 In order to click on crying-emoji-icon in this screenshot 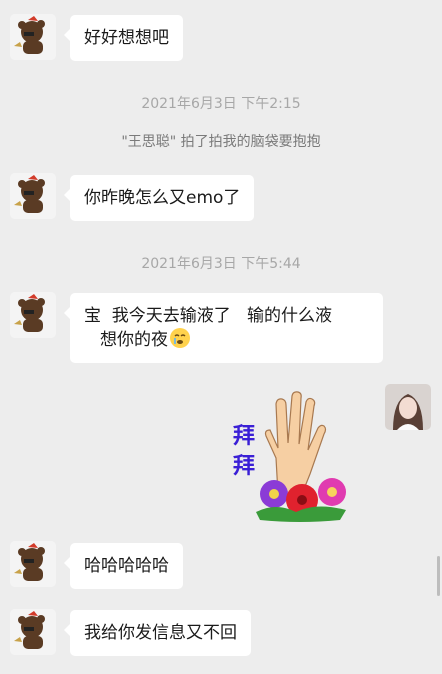, I will do `click(180, 338)`.